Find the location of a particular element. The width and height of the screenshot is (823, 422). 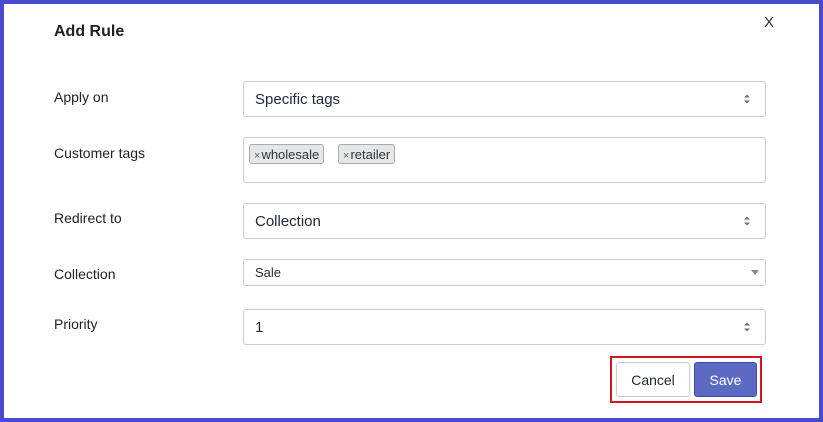

customer-tags-input: ×wholesale ×retailer is located at coordinates (504, 160).